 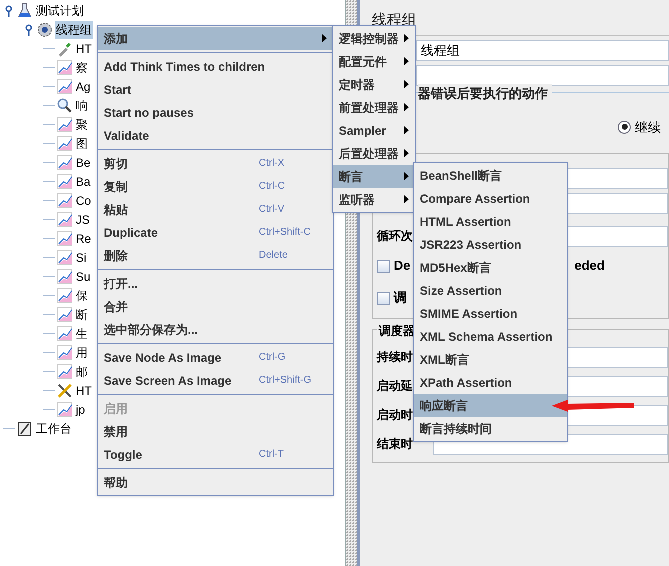 What do you see at coordinates (400, 298) in the screenshot?
I see `checkbox-label: 调` at bounding box center [400, 298].